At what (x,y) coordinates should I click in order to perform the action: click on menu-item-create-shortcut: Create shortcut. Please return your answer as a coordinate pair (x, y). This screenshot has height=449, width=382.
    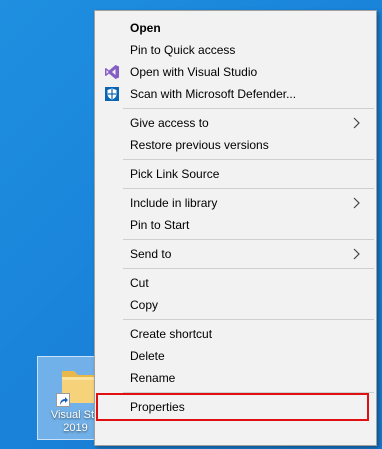
    Looking at the image, I should click on (235, 334).